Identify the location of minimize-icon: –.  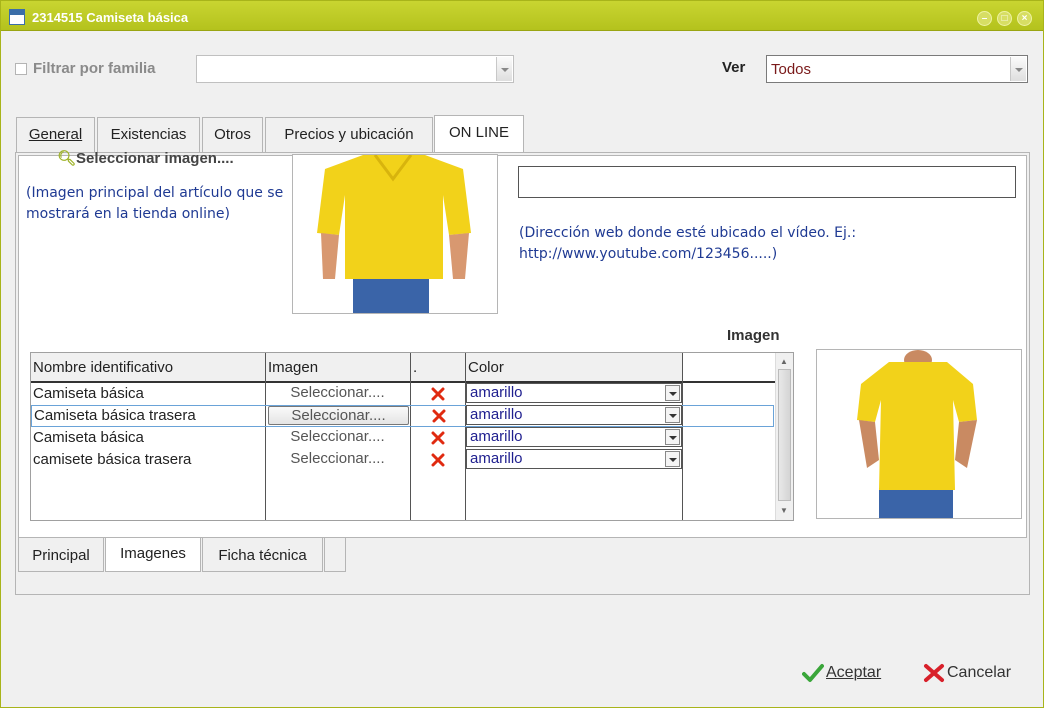
(984, 18).